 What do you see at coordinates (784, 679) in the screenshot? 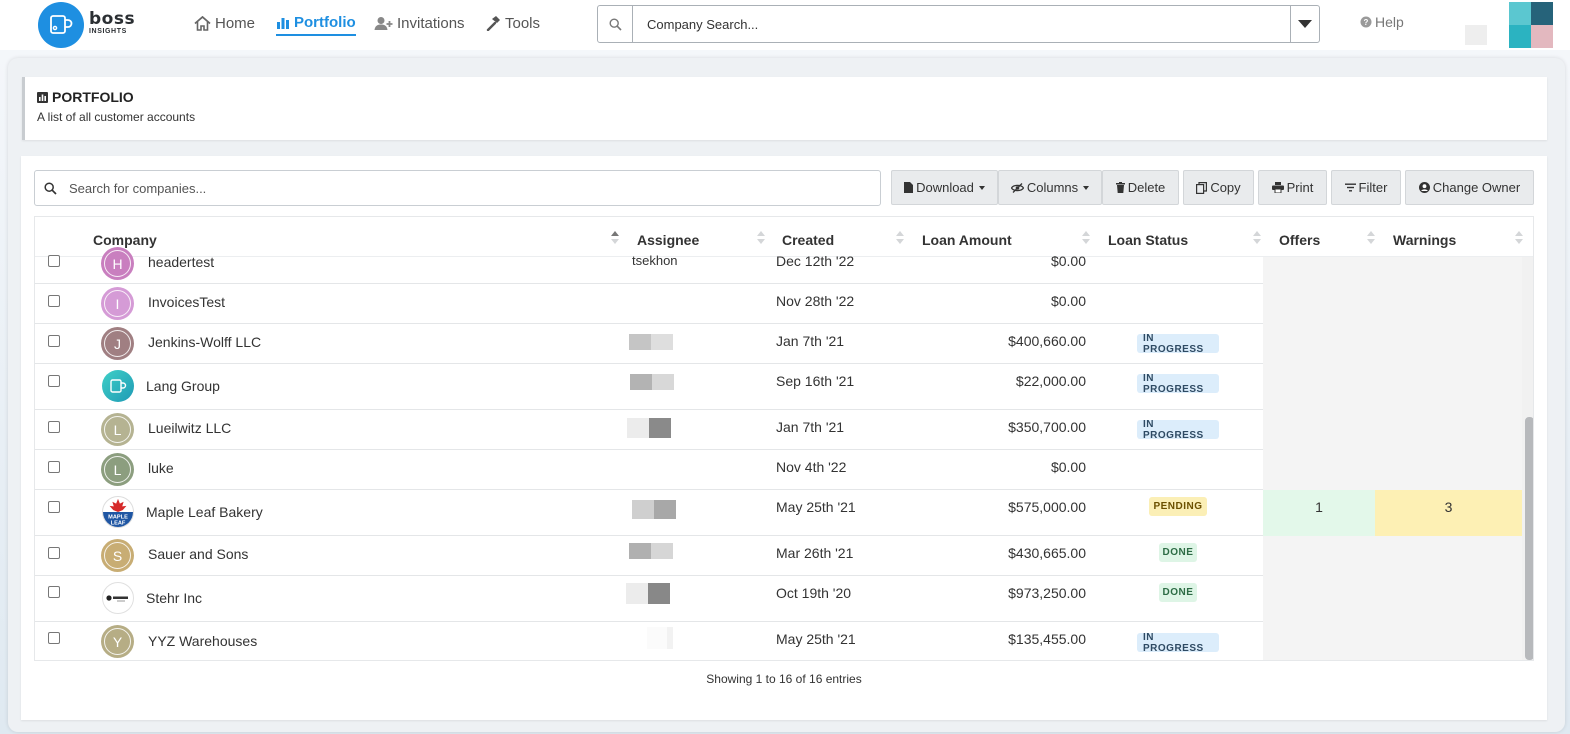
I see `table-info: Showing 1 to 16 of 16 entries` at bounding box center [784, 679].